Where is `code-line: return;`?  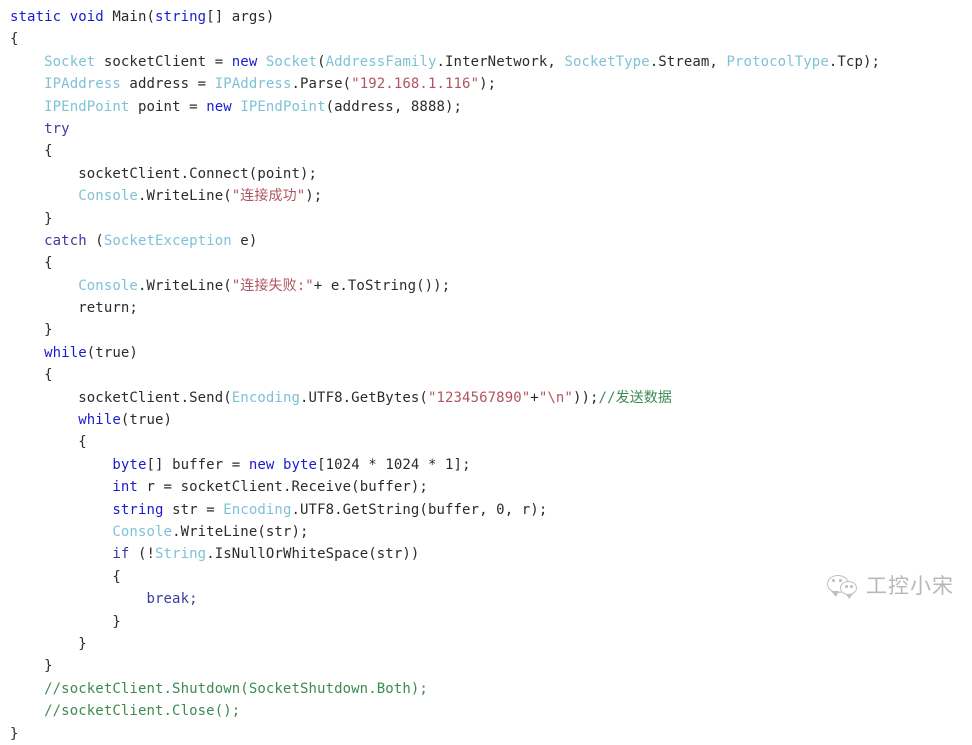 code-line: return; is located at coordinates (486, 308).